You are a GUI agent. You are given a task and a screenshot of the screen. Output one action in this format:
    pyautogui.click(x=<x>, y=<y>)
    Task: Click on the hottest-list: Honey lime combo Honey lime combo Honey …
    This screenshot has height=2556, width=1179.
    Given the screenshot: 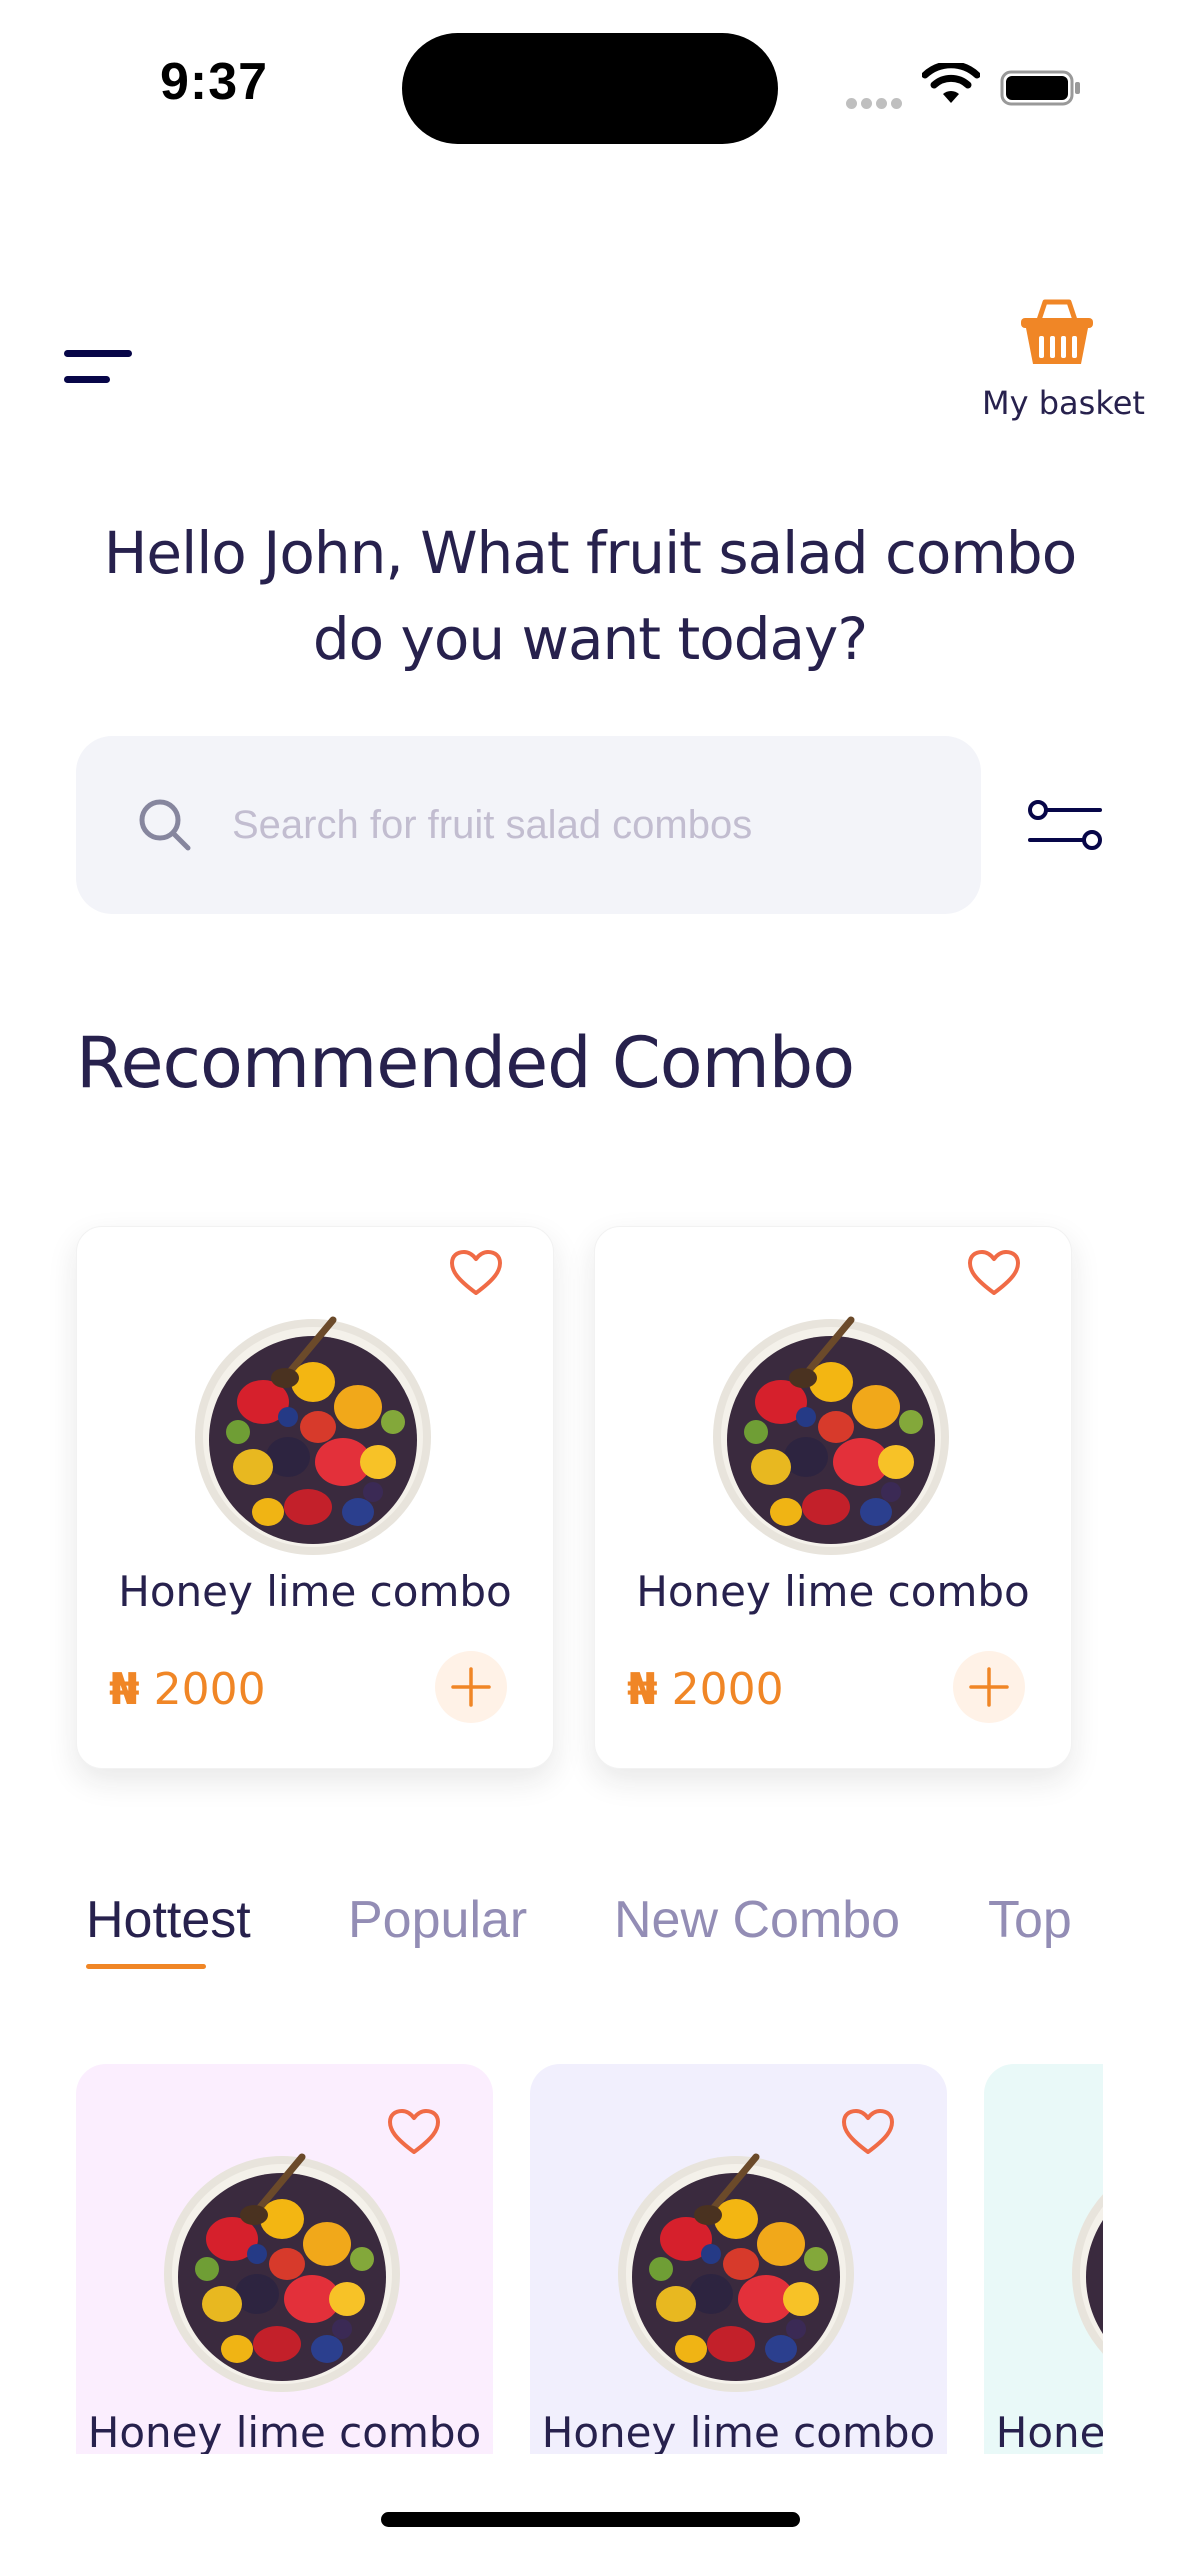 What is the action you would take?
    pyautogui.click(x=589, y=2259)
    